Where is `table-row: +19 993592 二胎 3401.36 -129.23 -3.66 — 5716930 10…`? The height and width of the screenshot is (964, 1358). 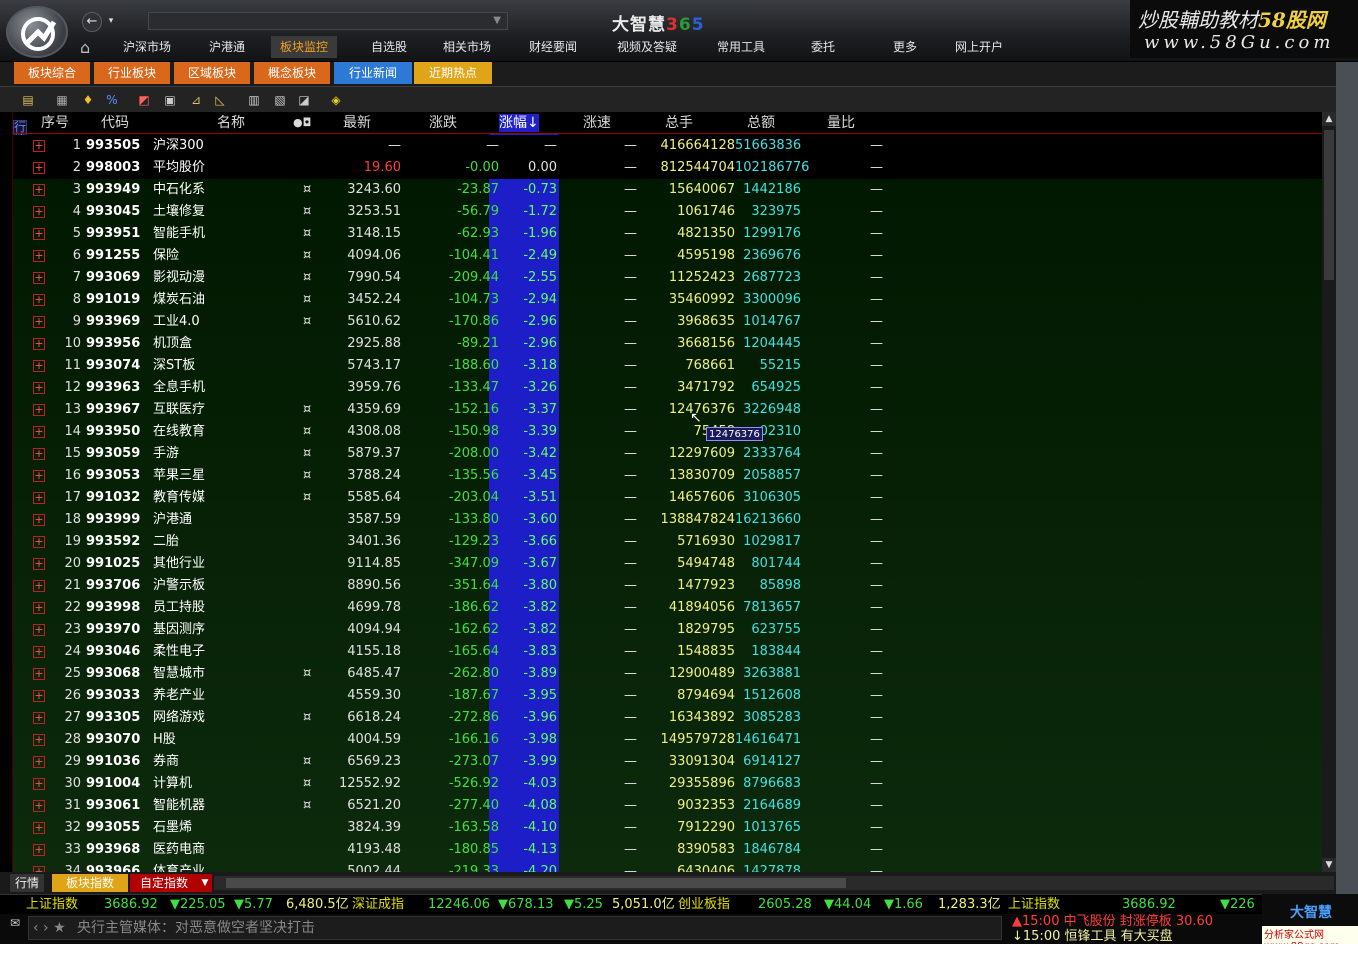
table-row: +19 993592 二胎 3401.36 -129.23 -3.66 — 5716930 10… is located at coordinates (667, 542).